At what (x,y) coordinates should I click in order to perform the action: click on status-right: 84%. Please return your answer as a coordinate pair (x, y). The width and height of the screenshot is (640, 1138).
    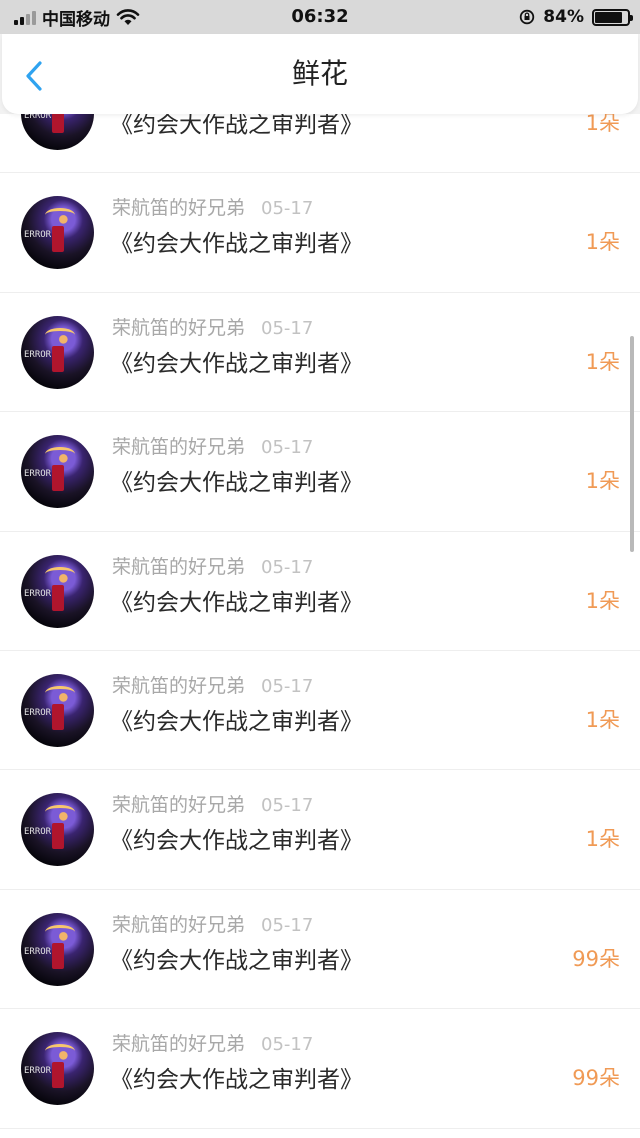
    Looking at the image, I should click on (576, 17).